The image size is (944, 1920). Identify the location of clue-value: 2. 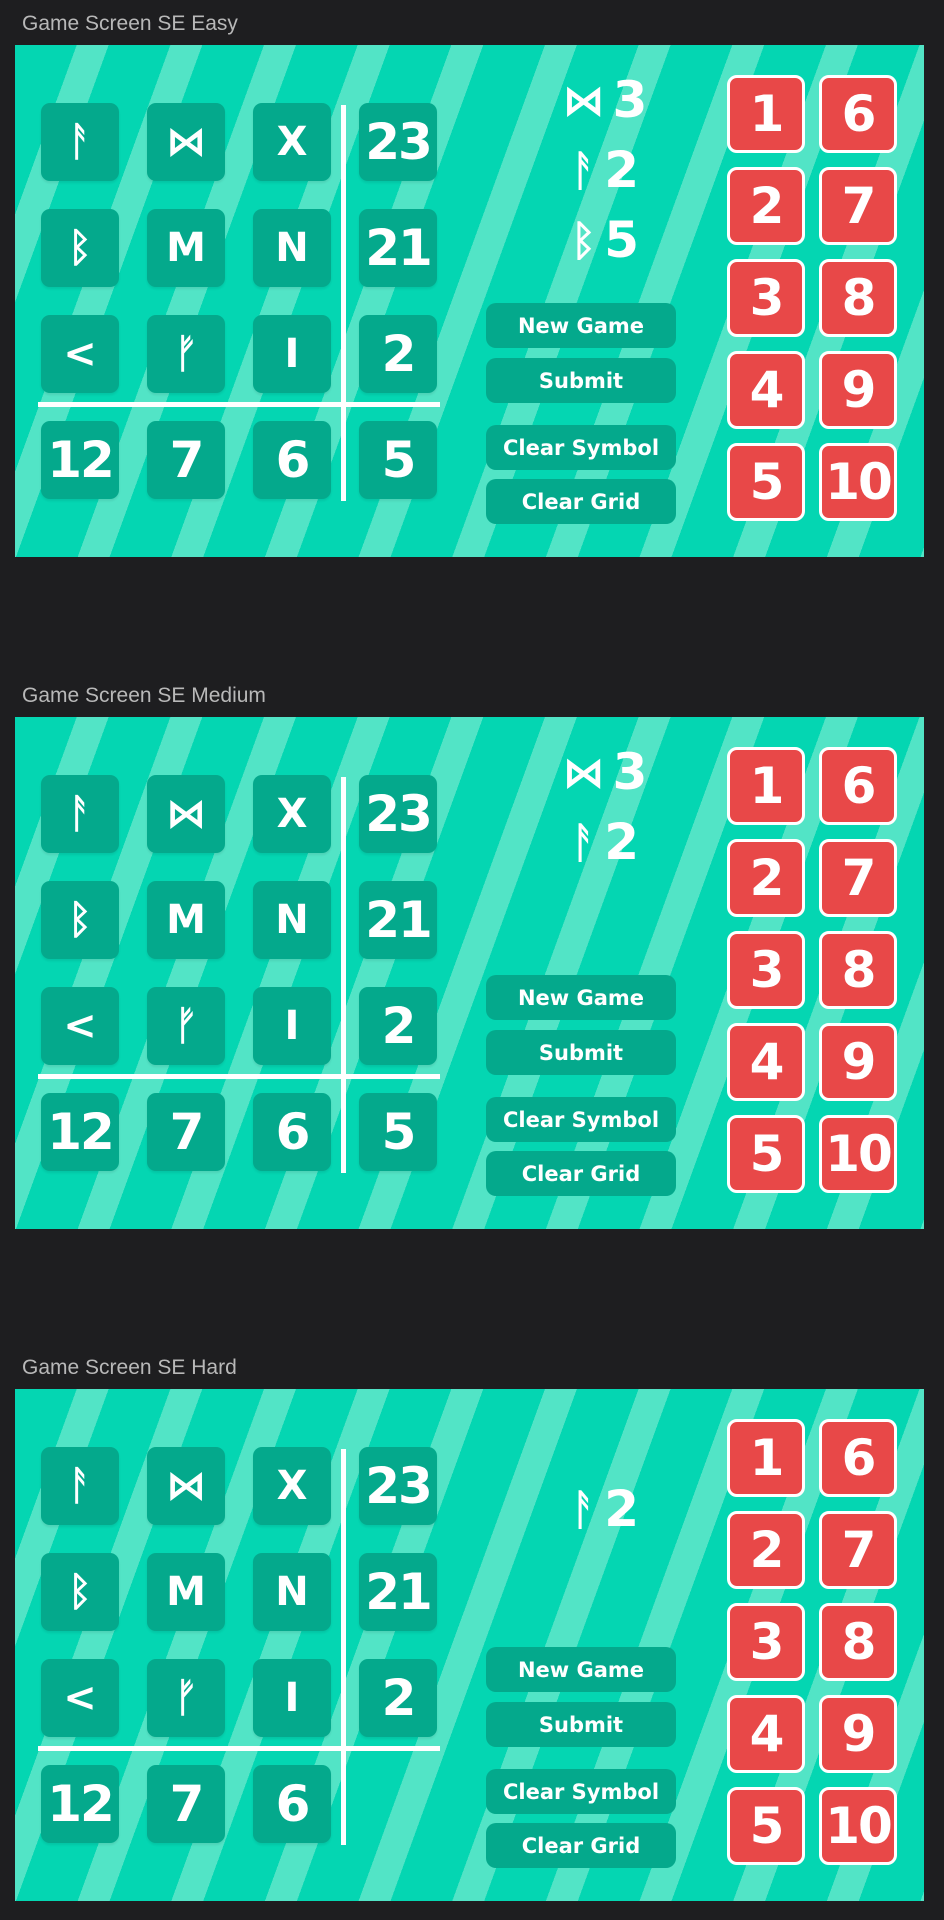
(621, 170).